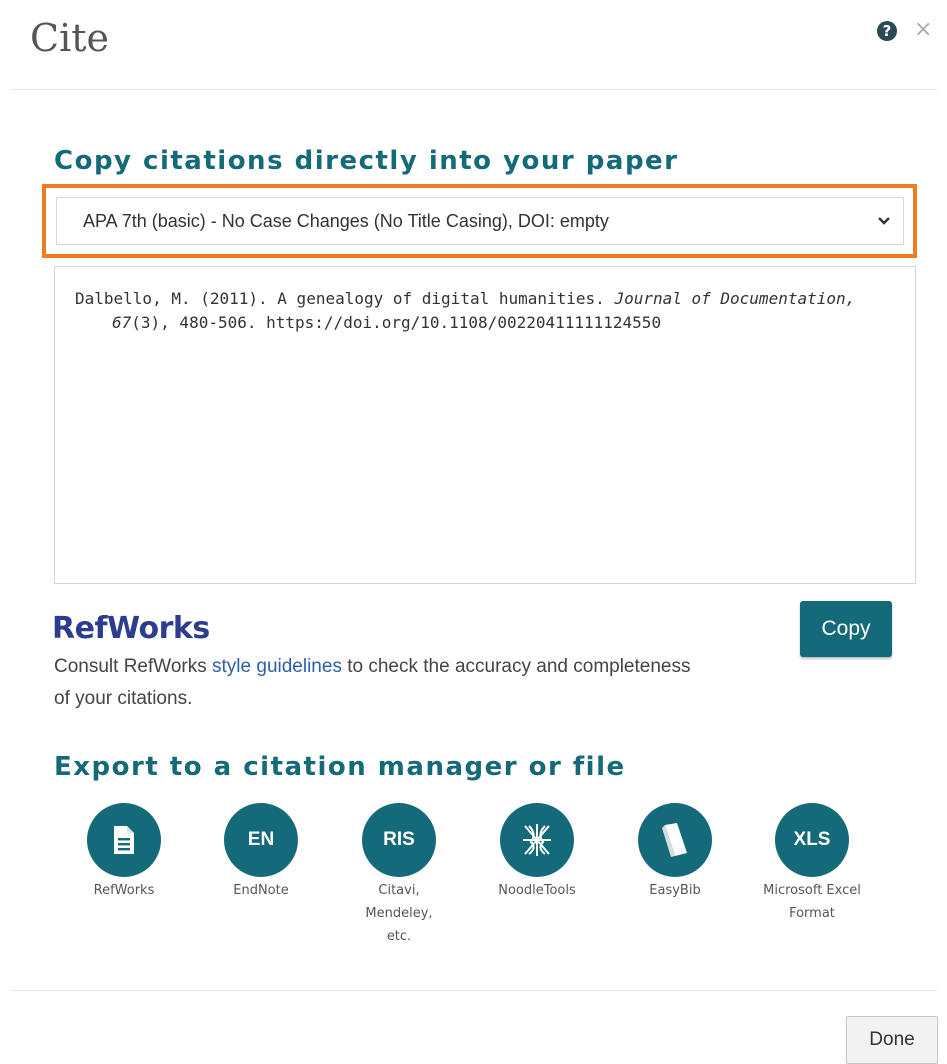 Image resolution: width=947 pixels, height=1064 pixels. I want to click on citation-volume: 67, so click(122, 322).